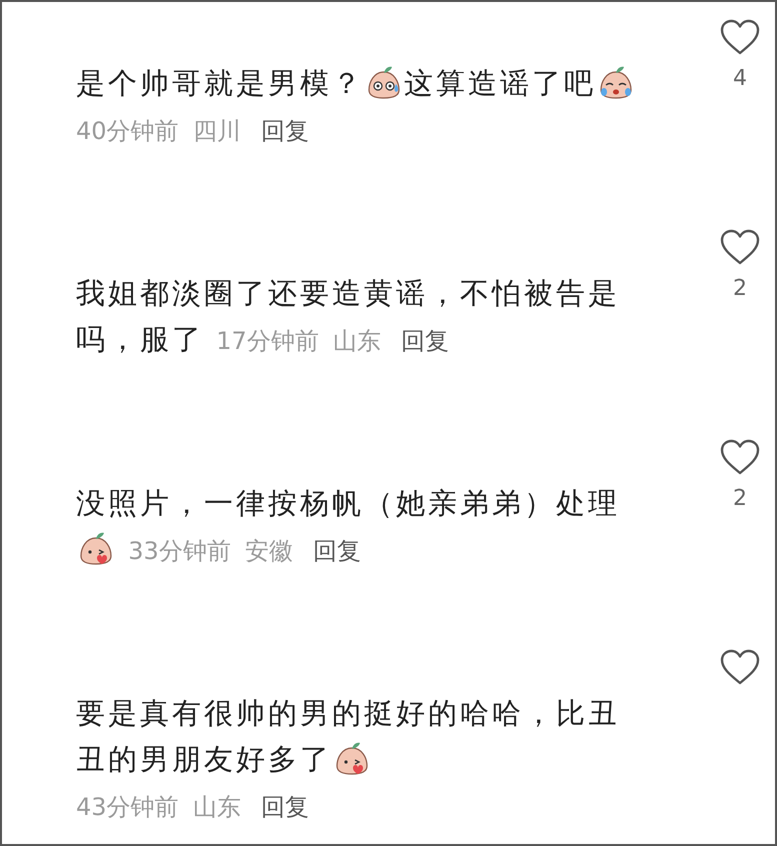 This screenshot has width=777, height=846. Describe the element at coordinates (216, 131) in the screenshot. I see `comment-location: 四川` at that location.